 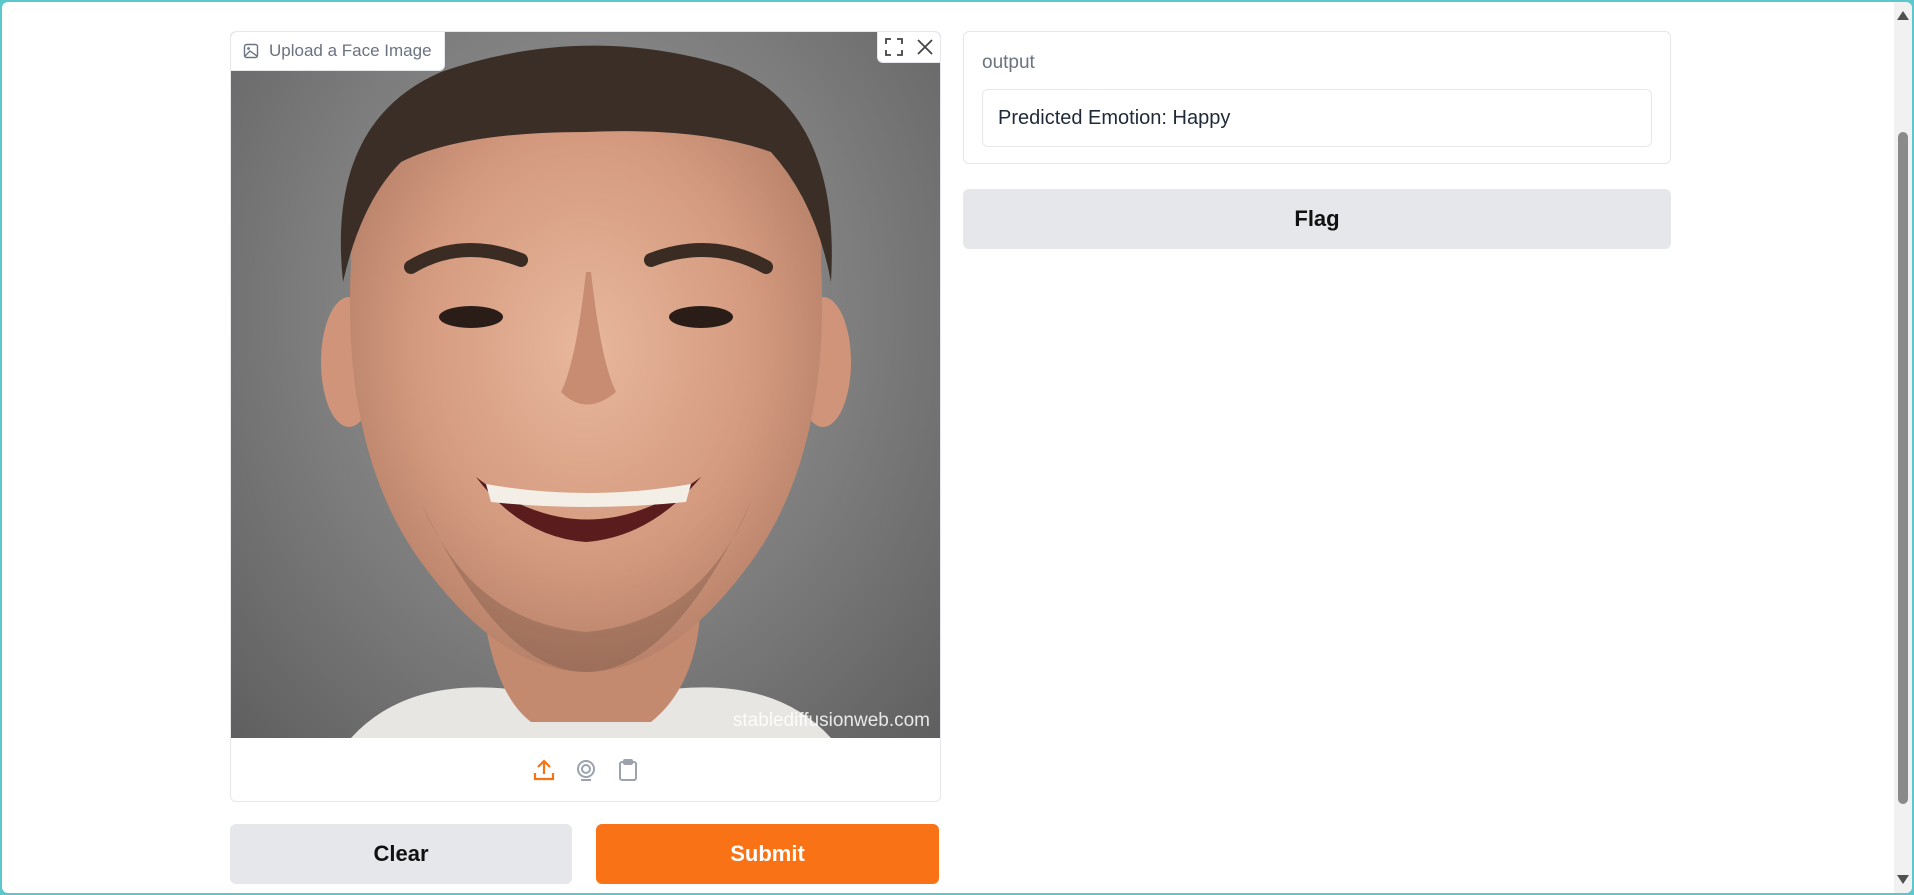 What do you see at coordinates (1008, 62) in the screenshot?
I see `output-label: output` at bounding box center [1008, 62].